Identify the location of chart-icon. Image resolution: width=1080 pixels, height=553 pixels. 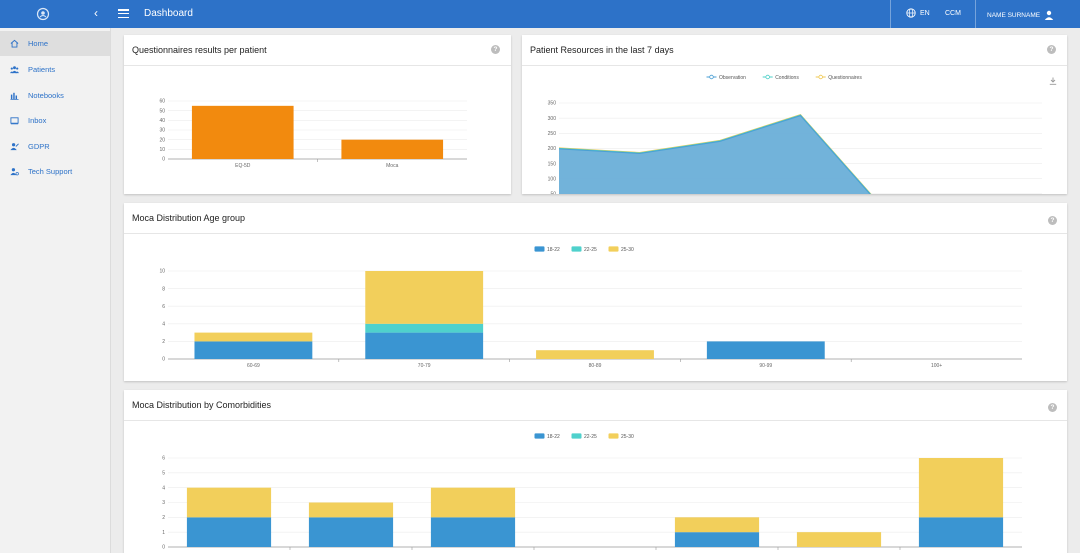
(14, 96).